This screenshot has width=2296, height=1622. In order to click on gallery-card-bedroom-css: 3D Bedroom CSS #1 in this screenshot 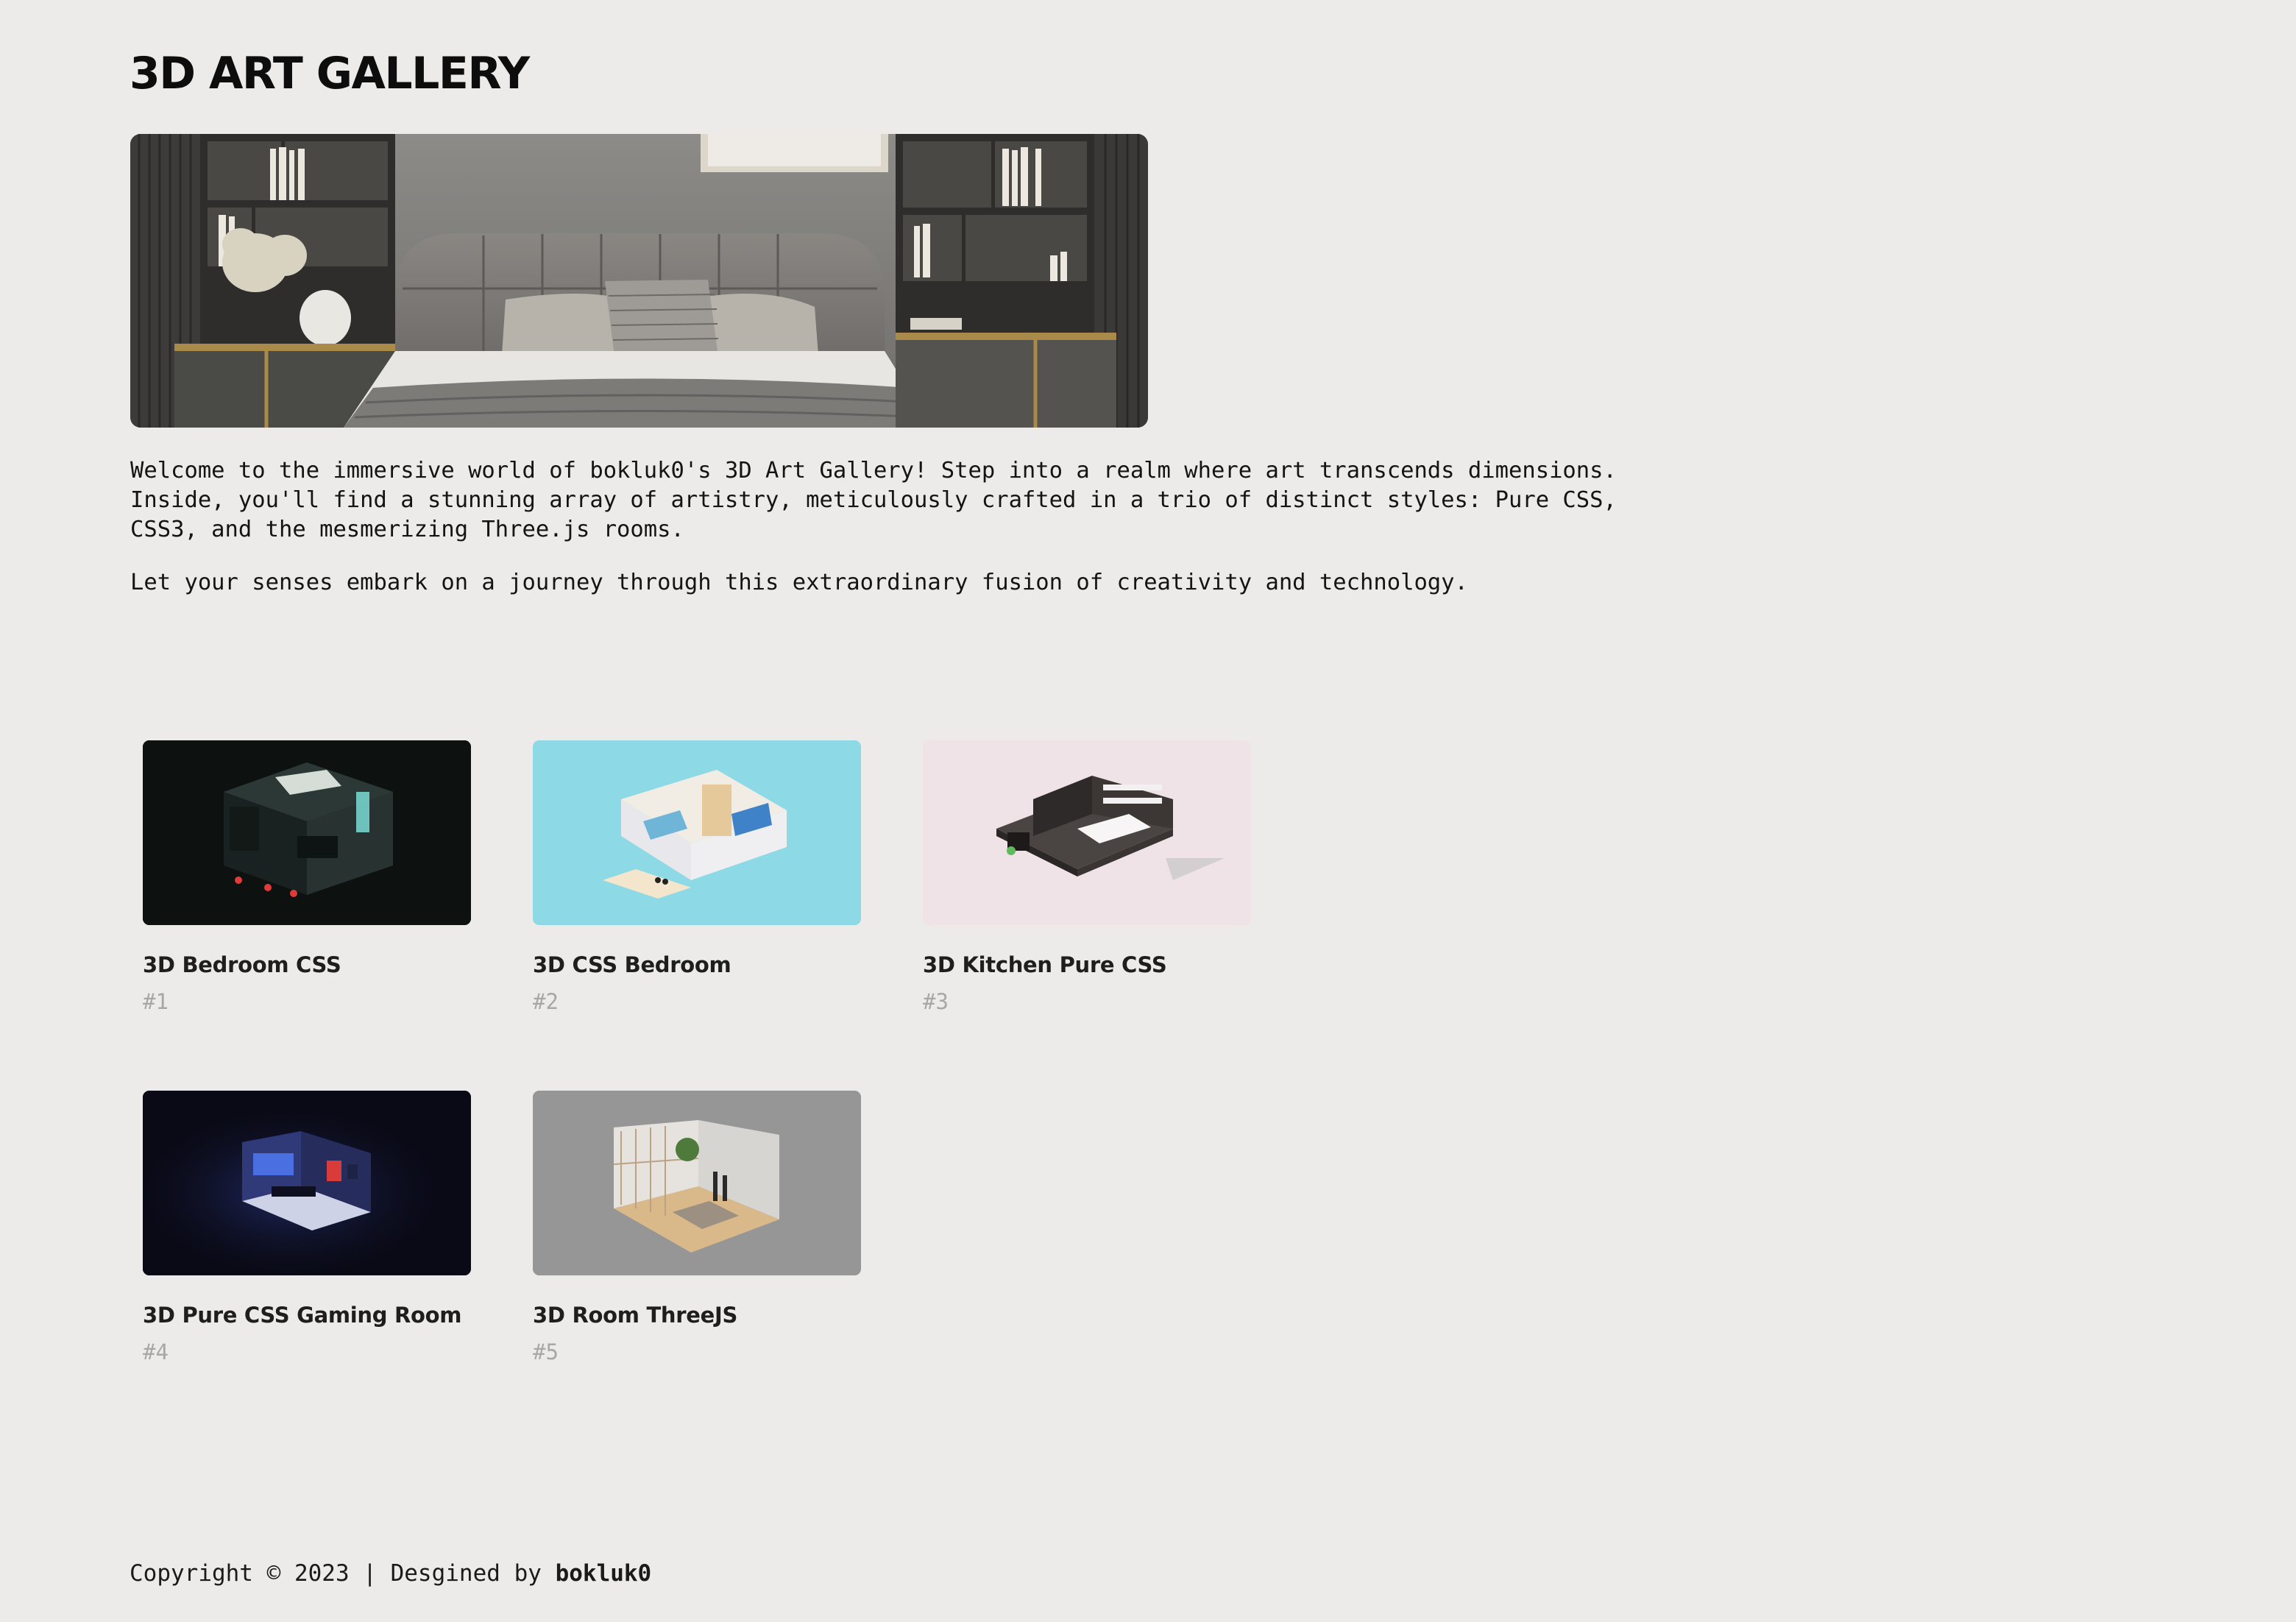, I will do `click(307, 878)`.